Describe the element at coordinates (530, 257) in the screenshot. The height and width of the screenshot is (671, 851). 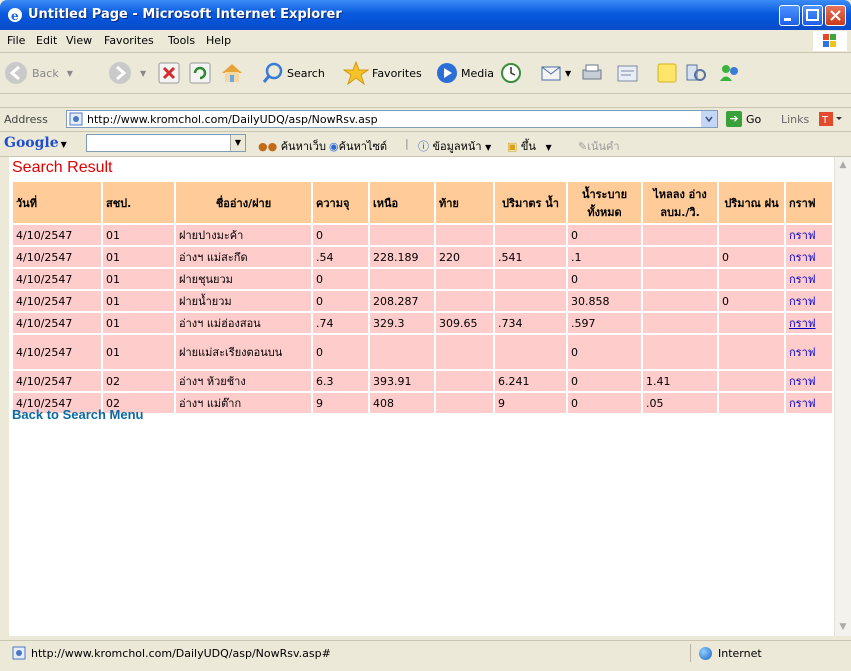
I see `cell-water-volume: .541` at that location.